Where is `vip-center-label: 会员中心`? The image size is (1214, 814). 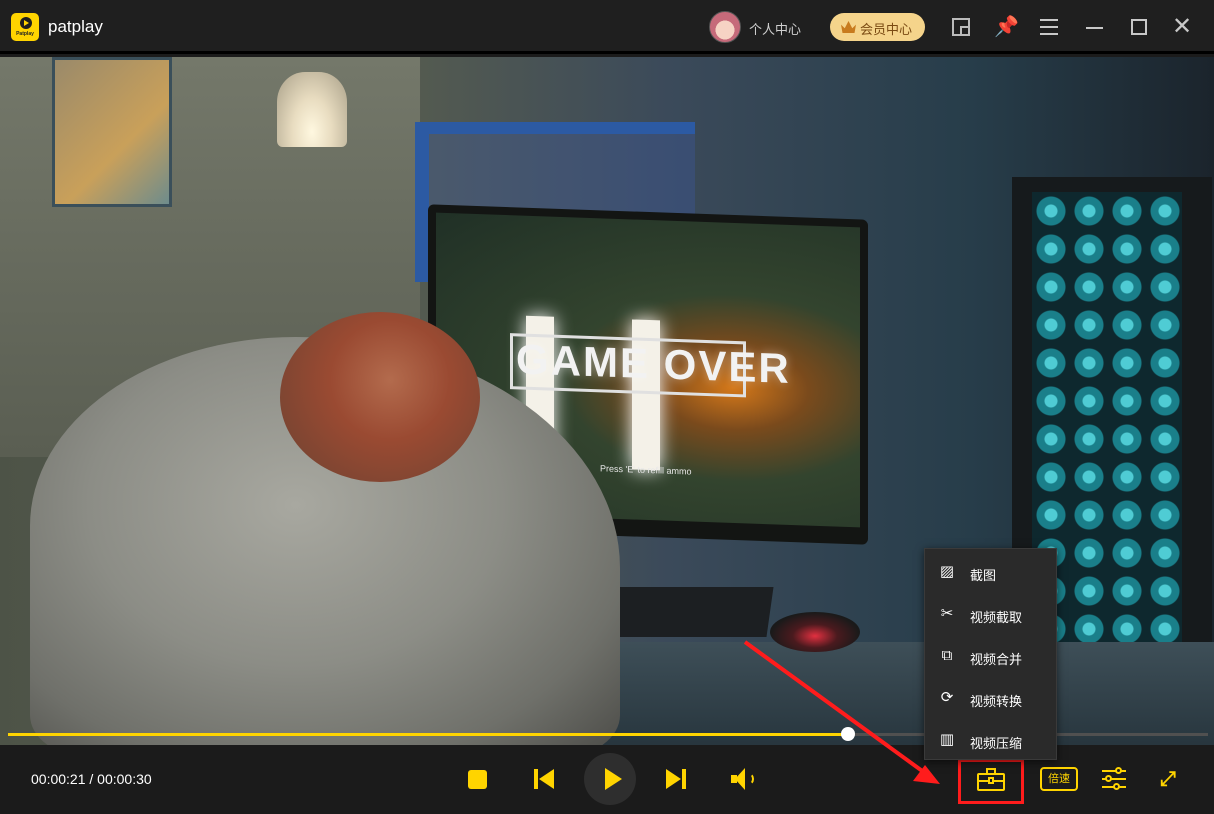
vip-center-label: 会员中心 is located at coordinates (886, 29).